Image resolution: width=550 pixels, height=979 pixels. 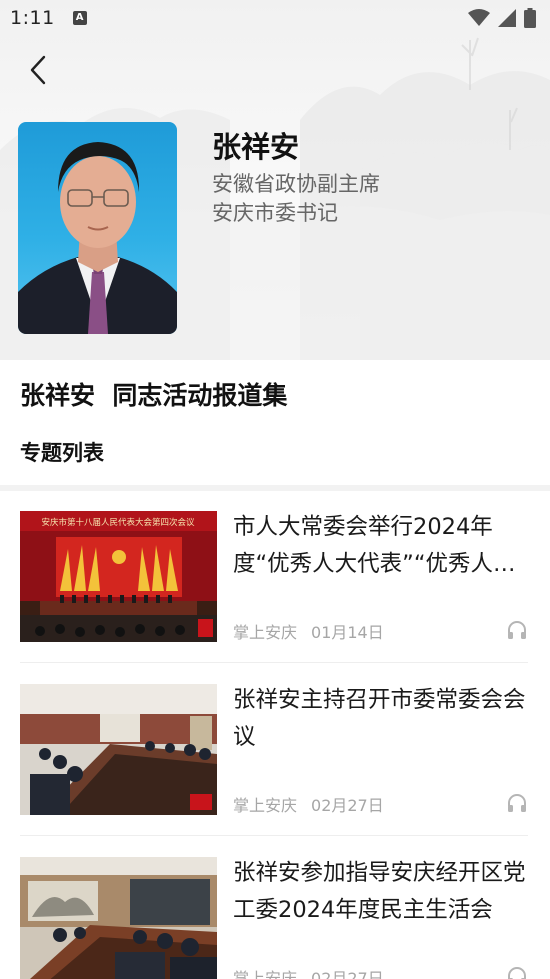 I want to click on status-time: 1:11, so click(x=32, y=18).